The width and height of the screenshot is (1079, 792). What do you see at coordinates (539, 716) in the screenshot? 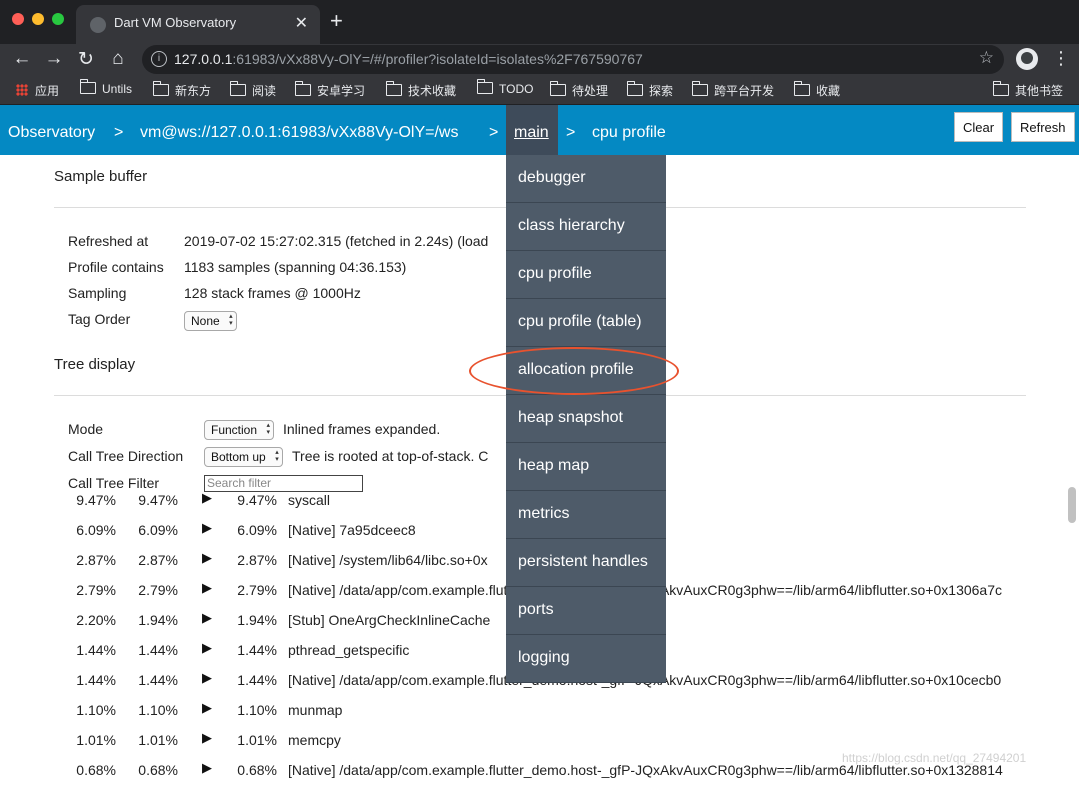
I see `tree-row: 1.10% 1.10% 1.10% munmap ▶` at bounding box center [539, 716].